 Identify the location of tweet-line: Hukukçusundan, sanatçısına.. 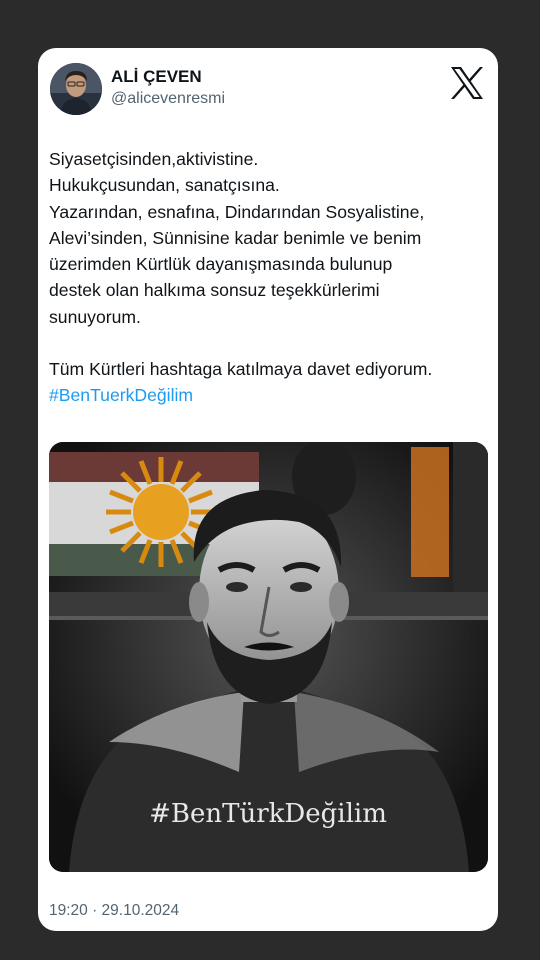
(164, 185).